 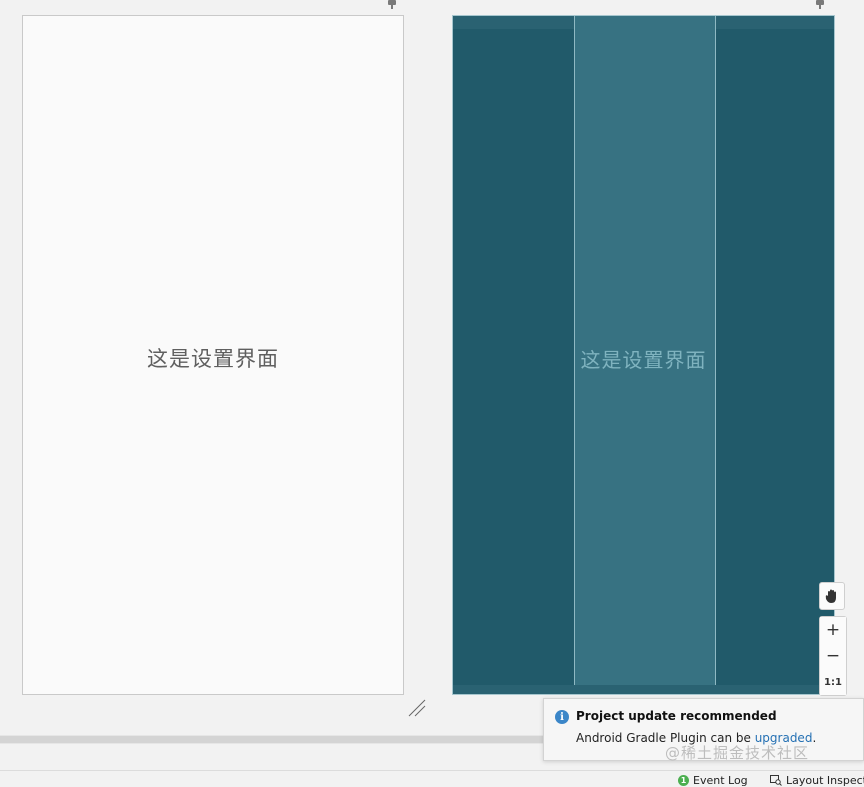 I want to click on notification-title: Project update recommended, so click(x=676, y=716).